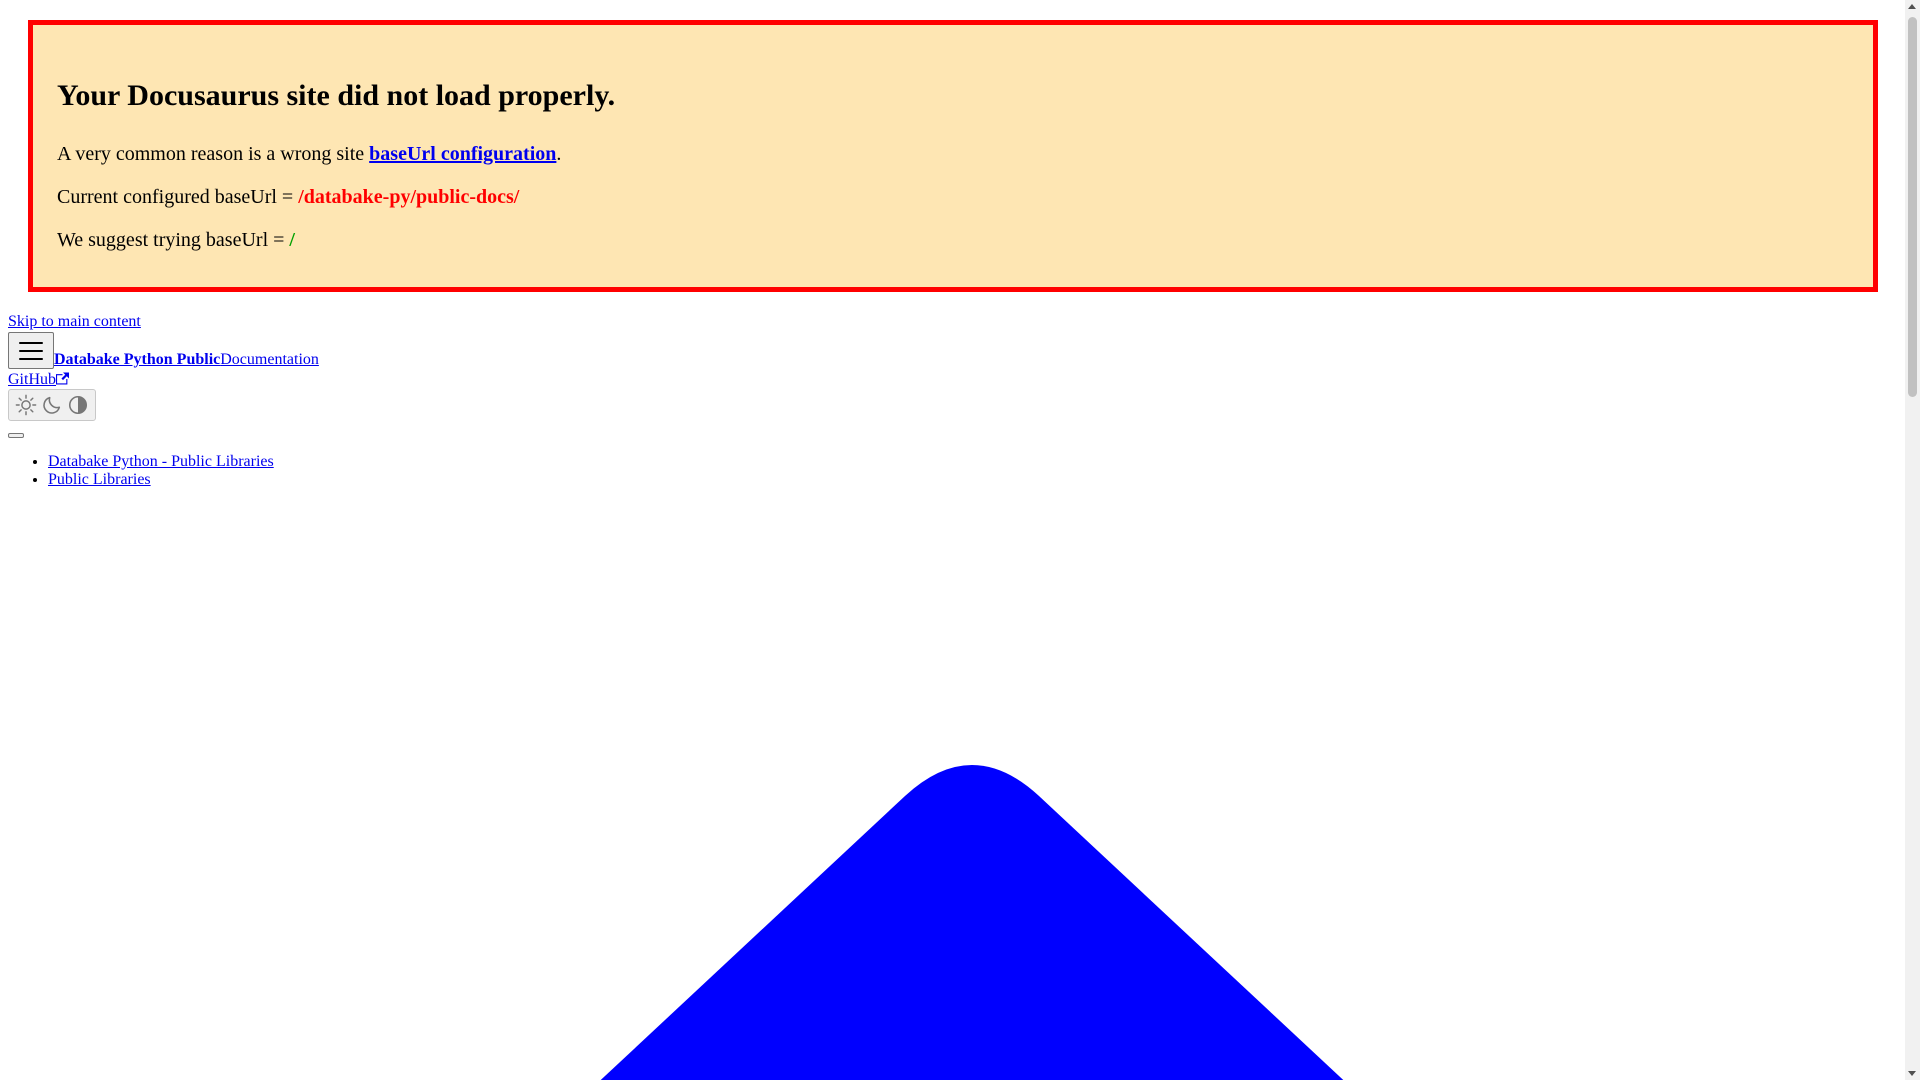 The width and height of the screenshot is (1920, 1080). I want to click on sun-icon, so click(26, 405).